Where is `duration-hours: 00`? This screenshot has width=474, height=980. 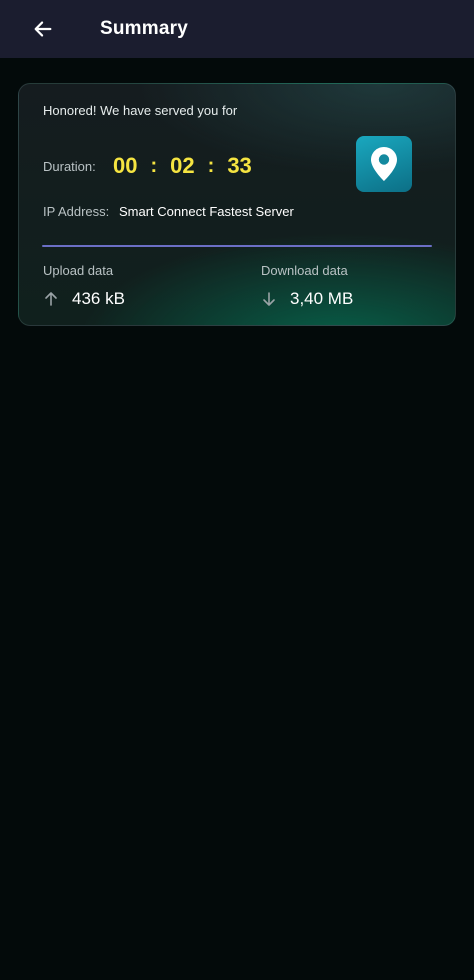
duration-hours: 00 is located at coordinates (125, 165).